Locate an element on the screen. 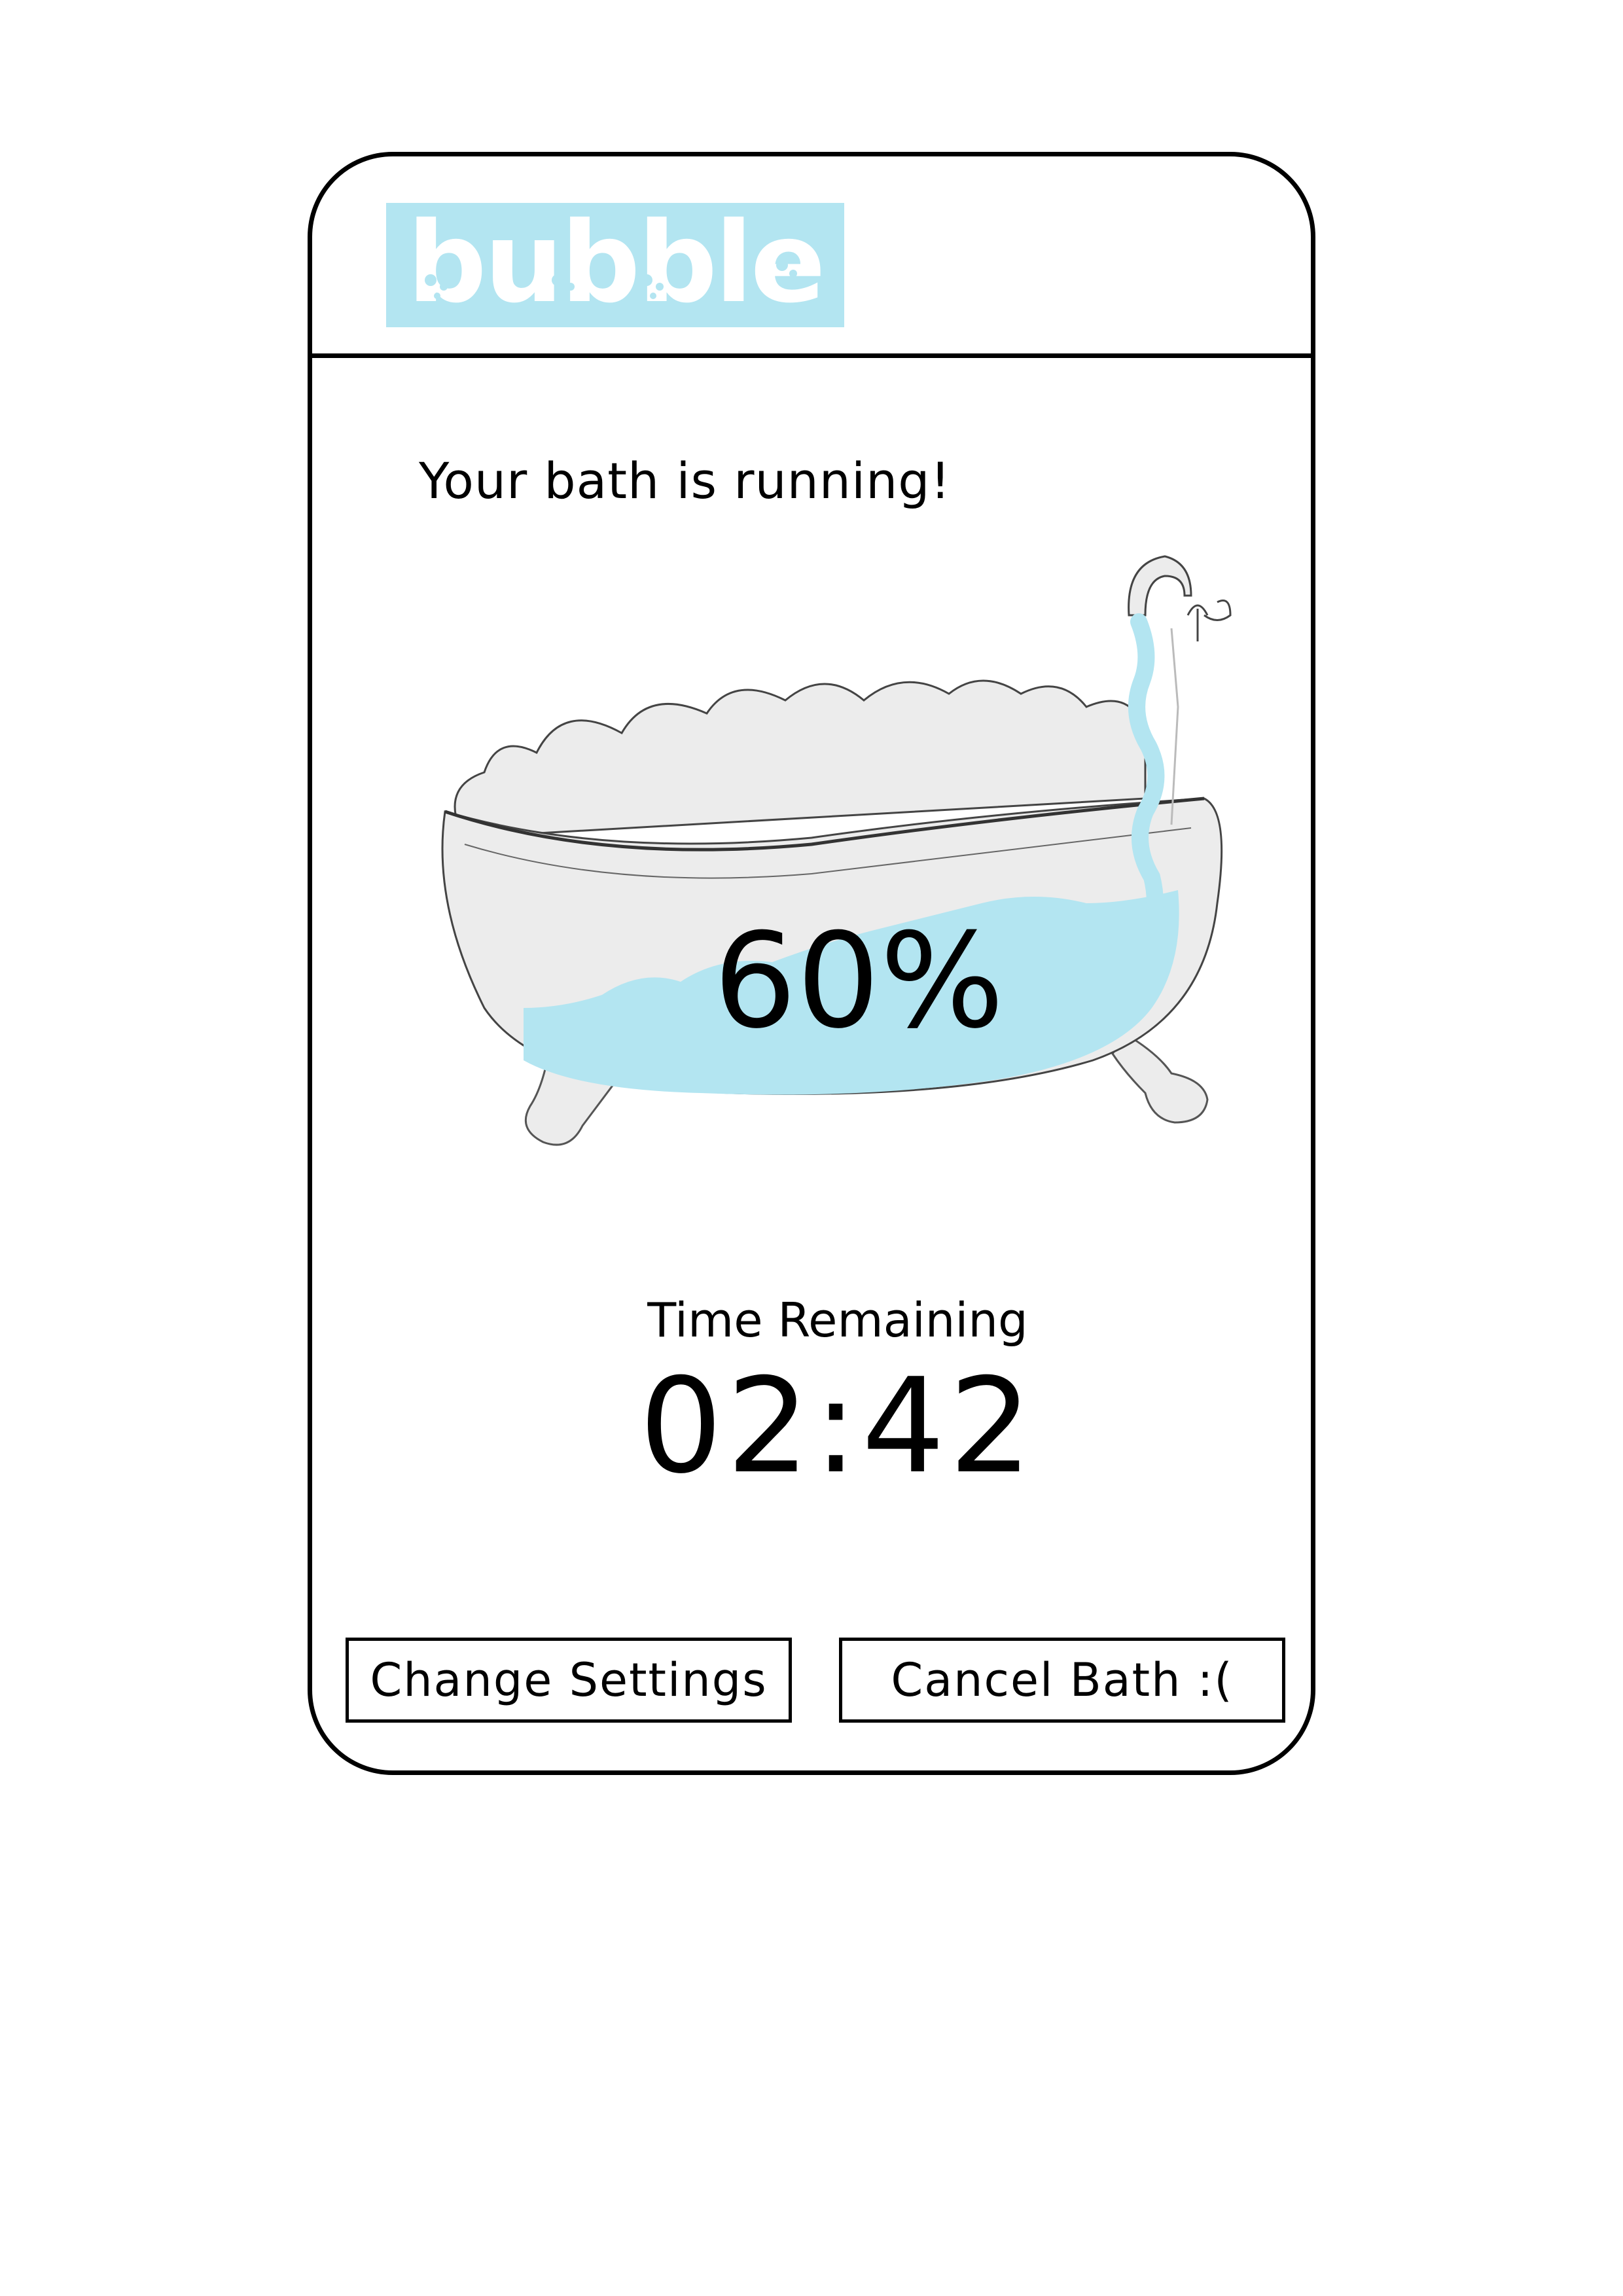 The width and height of the screenshot is (1623, 2296). faucet-spout is located at coordinates (1160, 586).